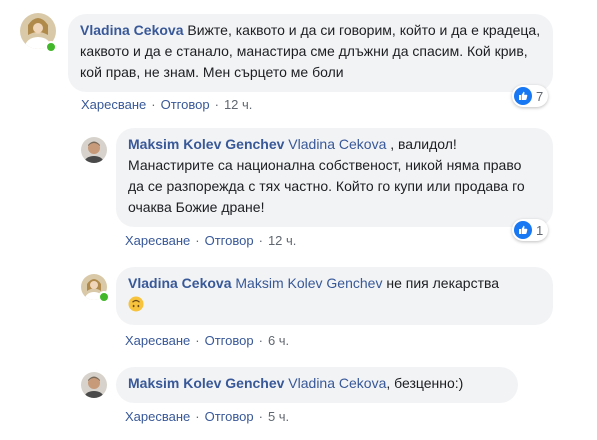 Image resolution: width=597 pixels, height=440 pixels. I want to click on upside-down-face-icon, so click(136, 304).